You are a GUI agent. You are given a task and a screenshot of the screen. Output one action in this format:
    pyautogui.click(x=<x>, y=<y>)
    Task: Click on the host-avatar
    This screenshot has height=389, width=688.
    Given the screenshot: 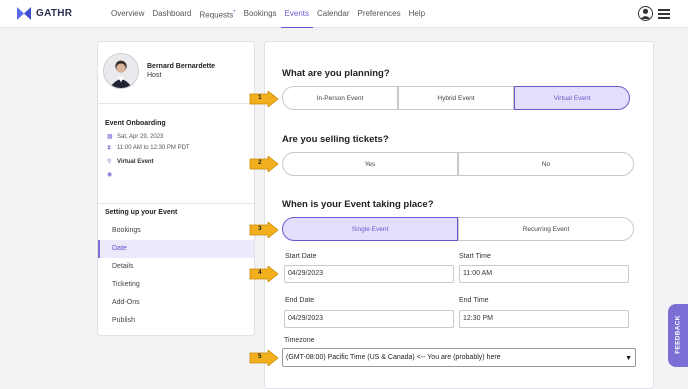 What is the action you would take?
    pyautogui.click(x=121, y=71)
    